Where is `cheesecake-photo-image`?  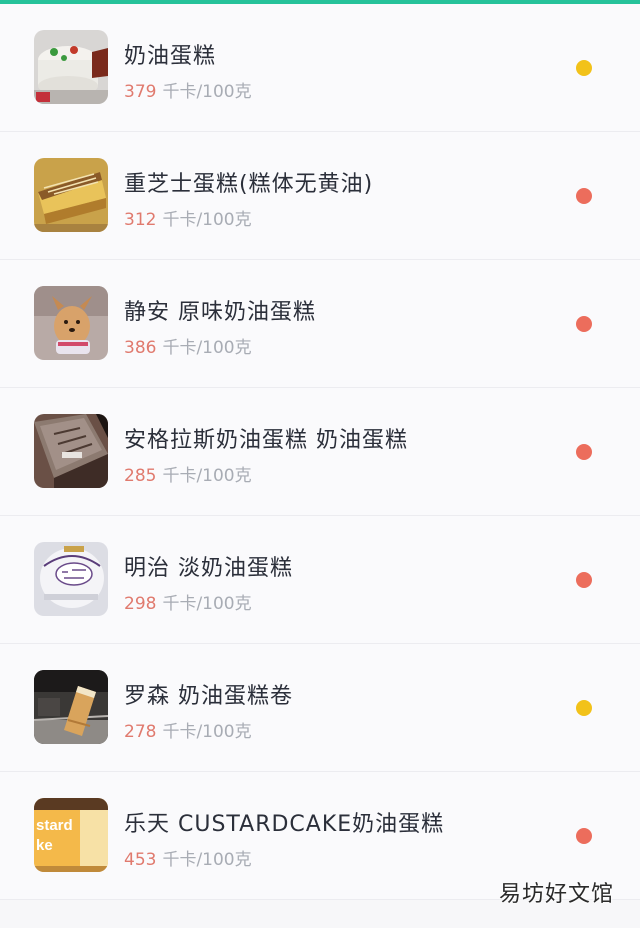
cheesecake-photo-image is located at coordinates (71, 195).